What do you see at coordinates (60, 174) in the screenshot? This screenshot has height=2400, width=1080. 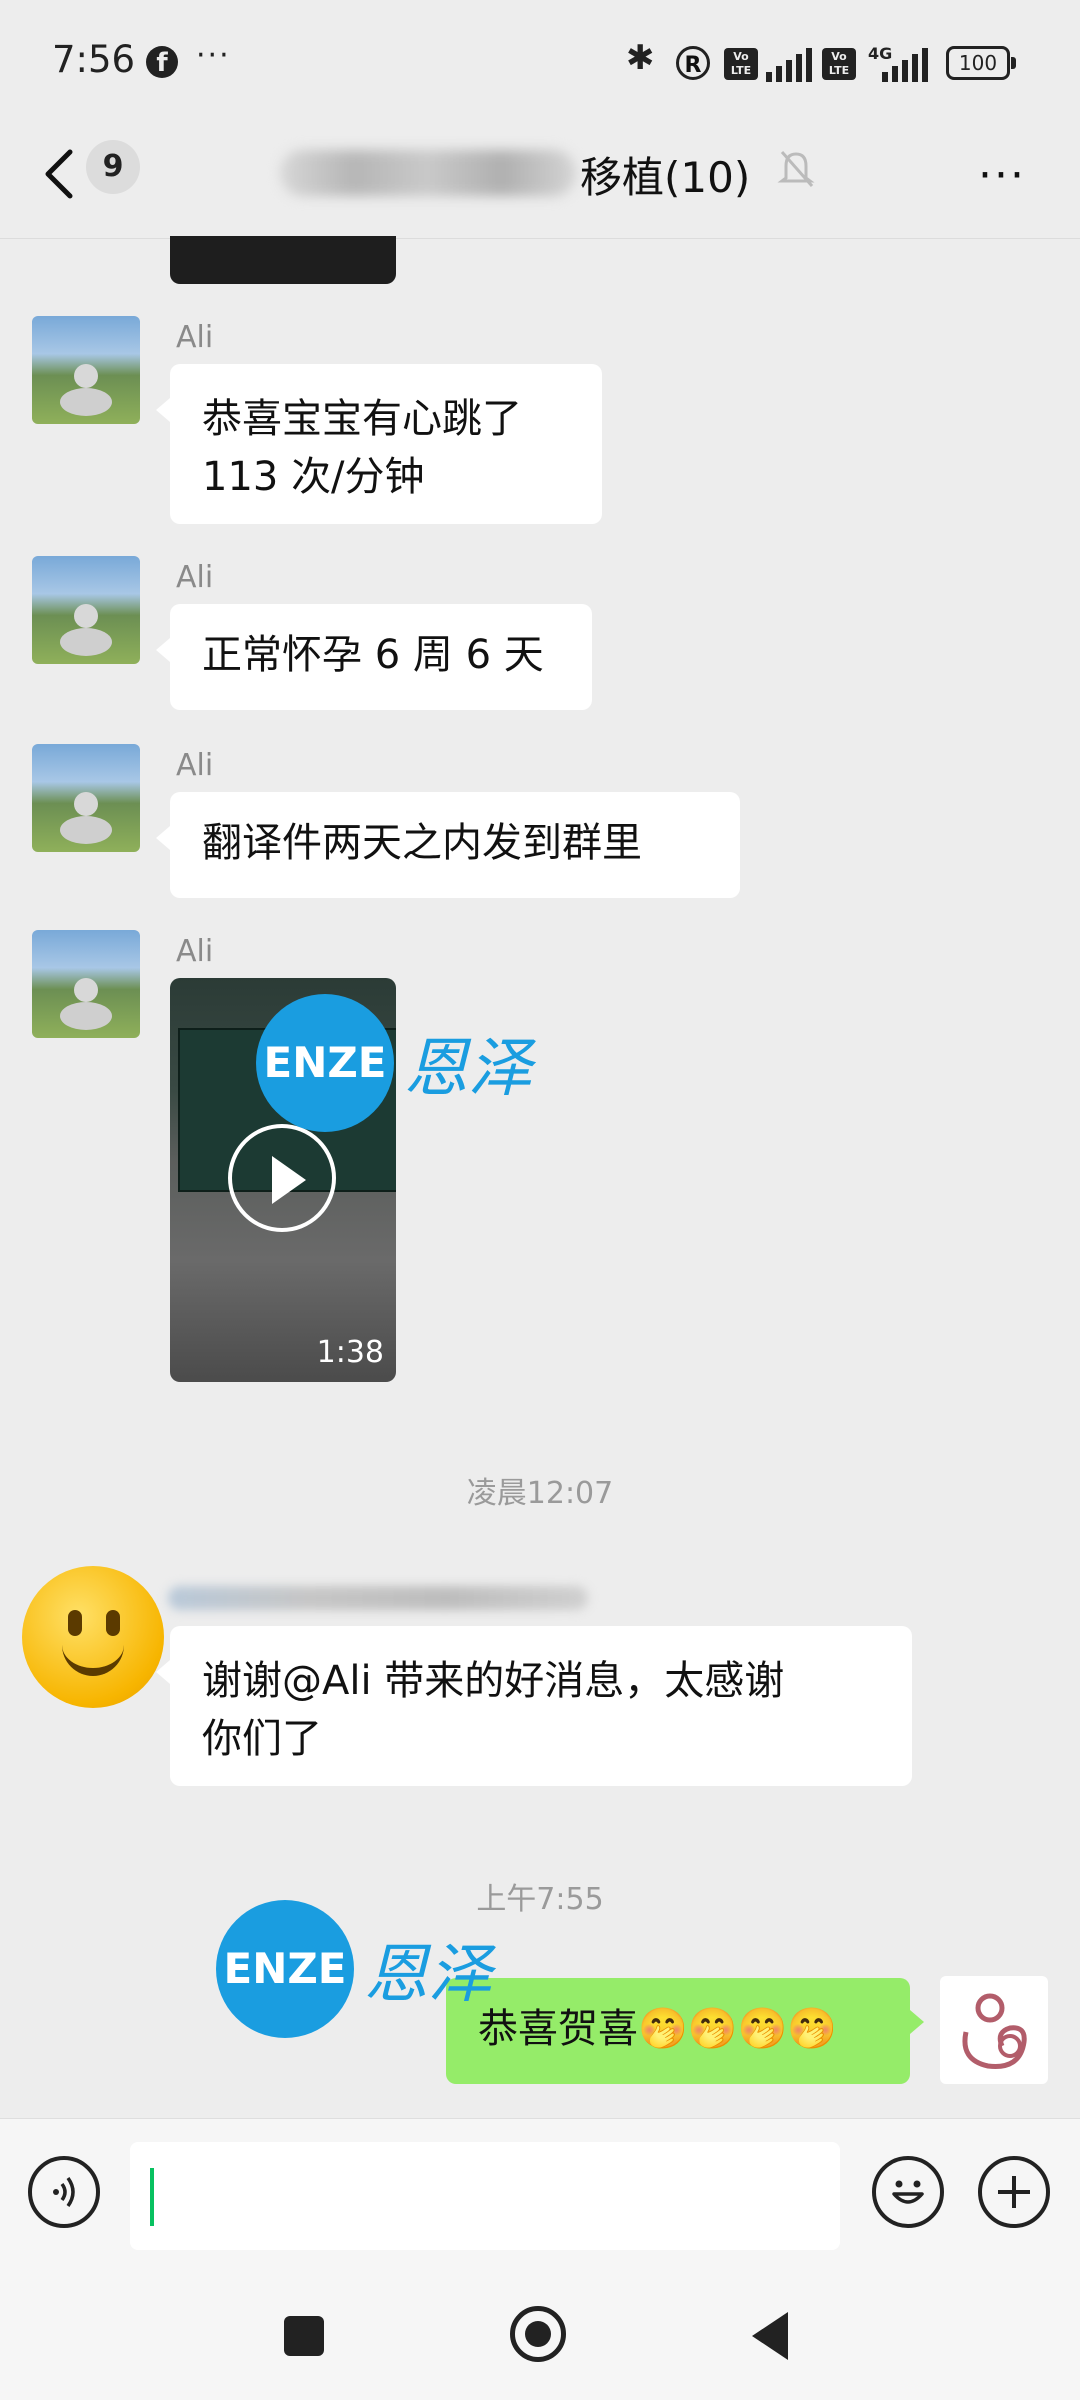 I see `back-chevron-icon` at bounding box center [60, 174].